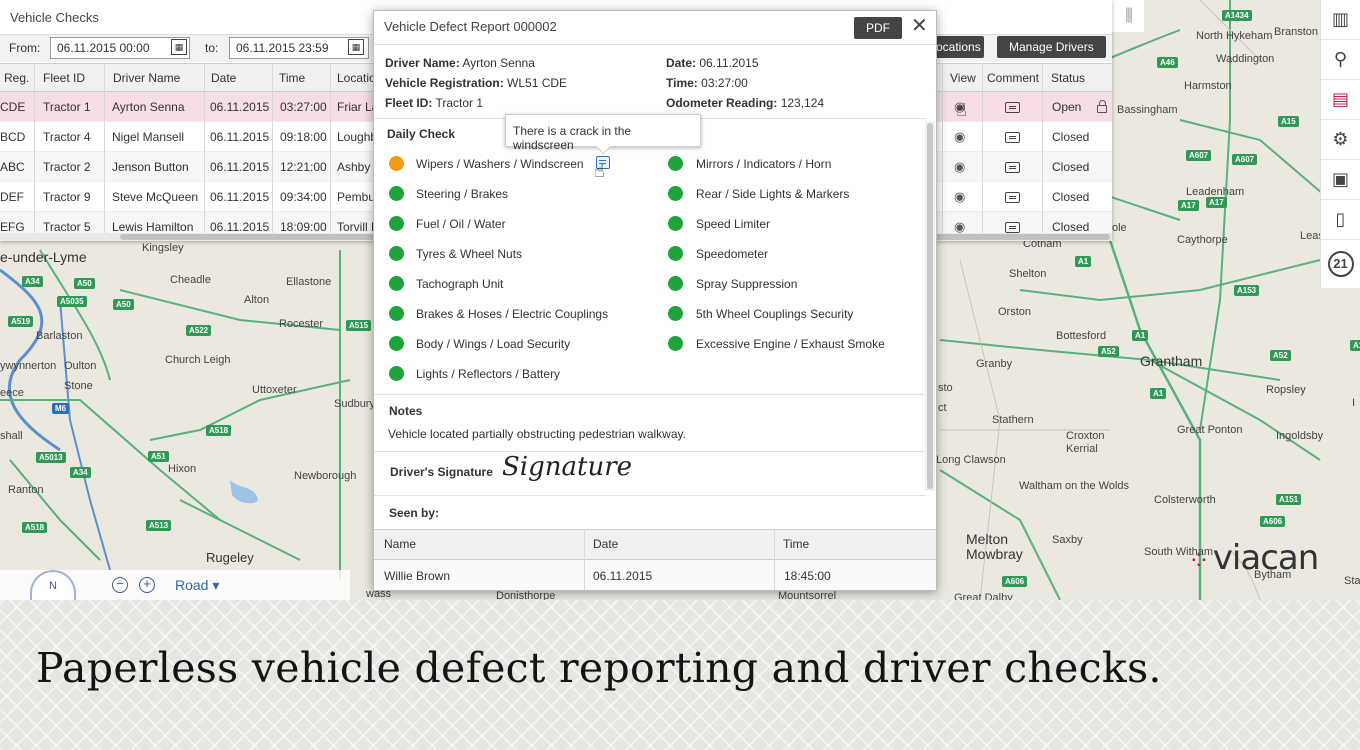 The width and height of the screenshot is (1360, 750). What do you see at coordinates (61, 408) in the screenshot?
I see `road-shield: M6` at bounding box center [61, 408].